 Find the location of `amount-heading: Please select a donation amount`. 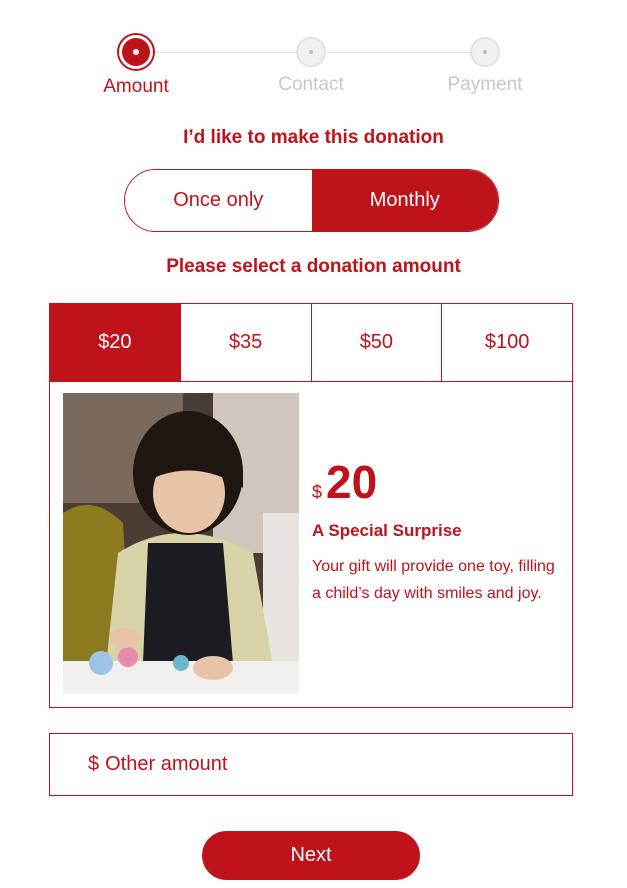

amount-heading: Please select a donation amount is located at coordinates (313, 266).